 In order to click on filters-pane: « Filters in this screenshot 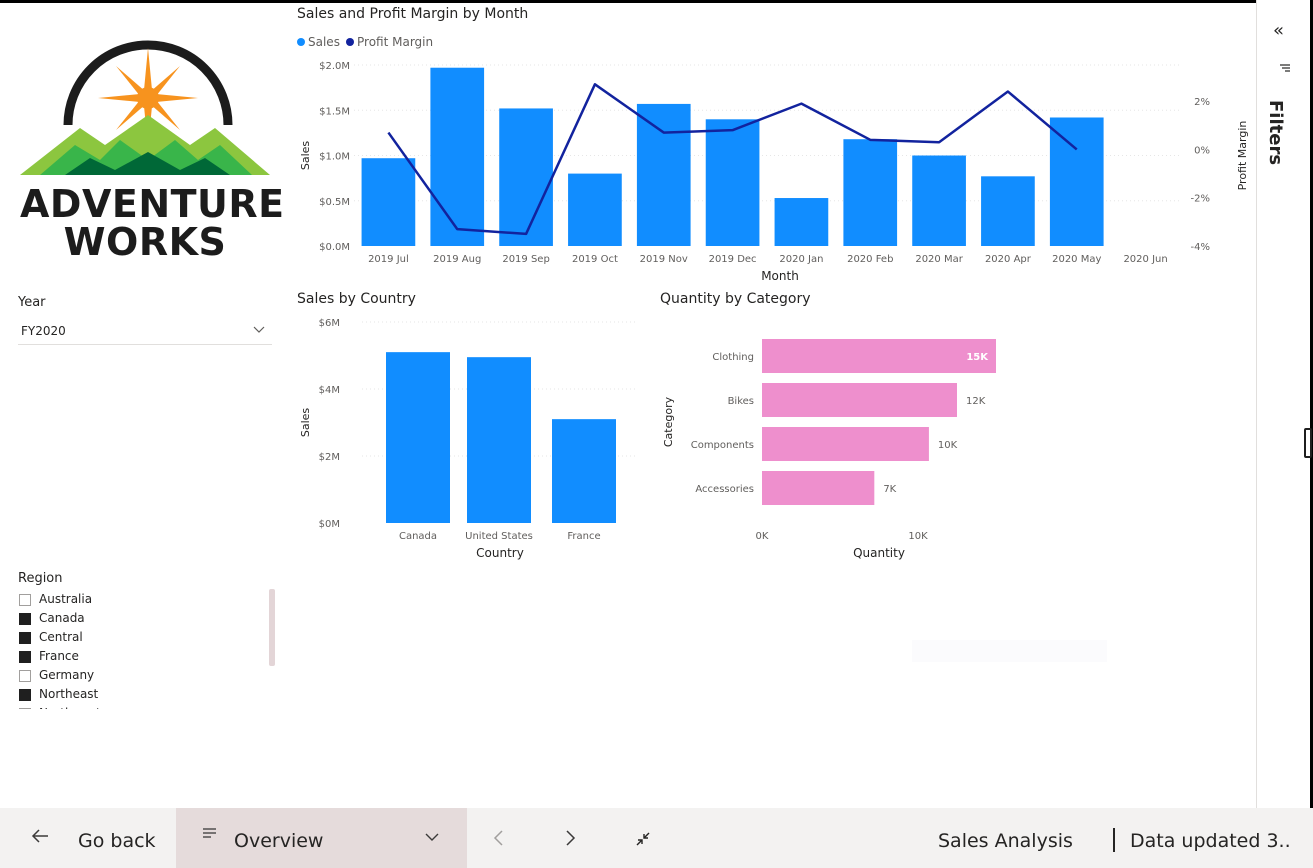, I will do `click(1283, 404)`.